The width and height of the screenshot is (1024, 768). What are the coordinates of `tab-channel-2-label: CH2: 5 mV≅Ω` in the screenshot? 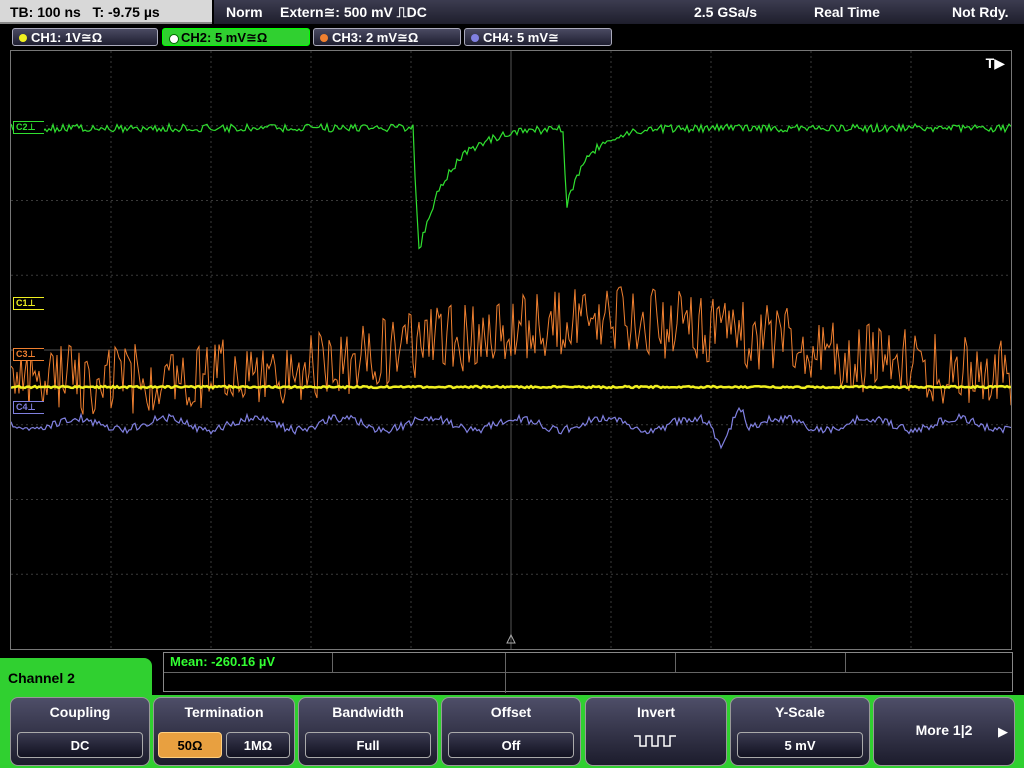 It's located at (224, 37).